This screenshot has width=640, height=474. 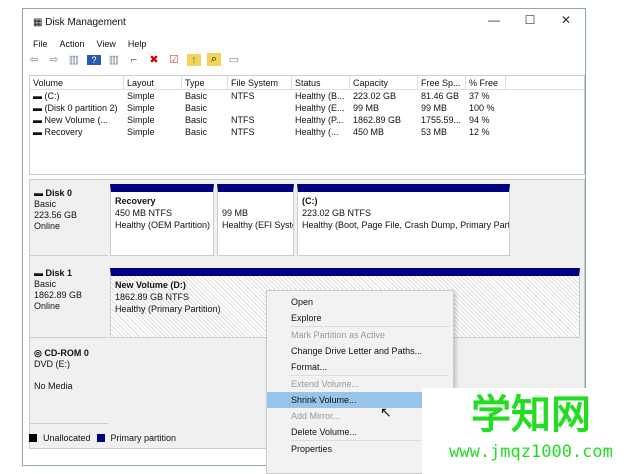 I want to click on watermark: 学知网 www.jmqz1000.com, so click(x=531, y=431).